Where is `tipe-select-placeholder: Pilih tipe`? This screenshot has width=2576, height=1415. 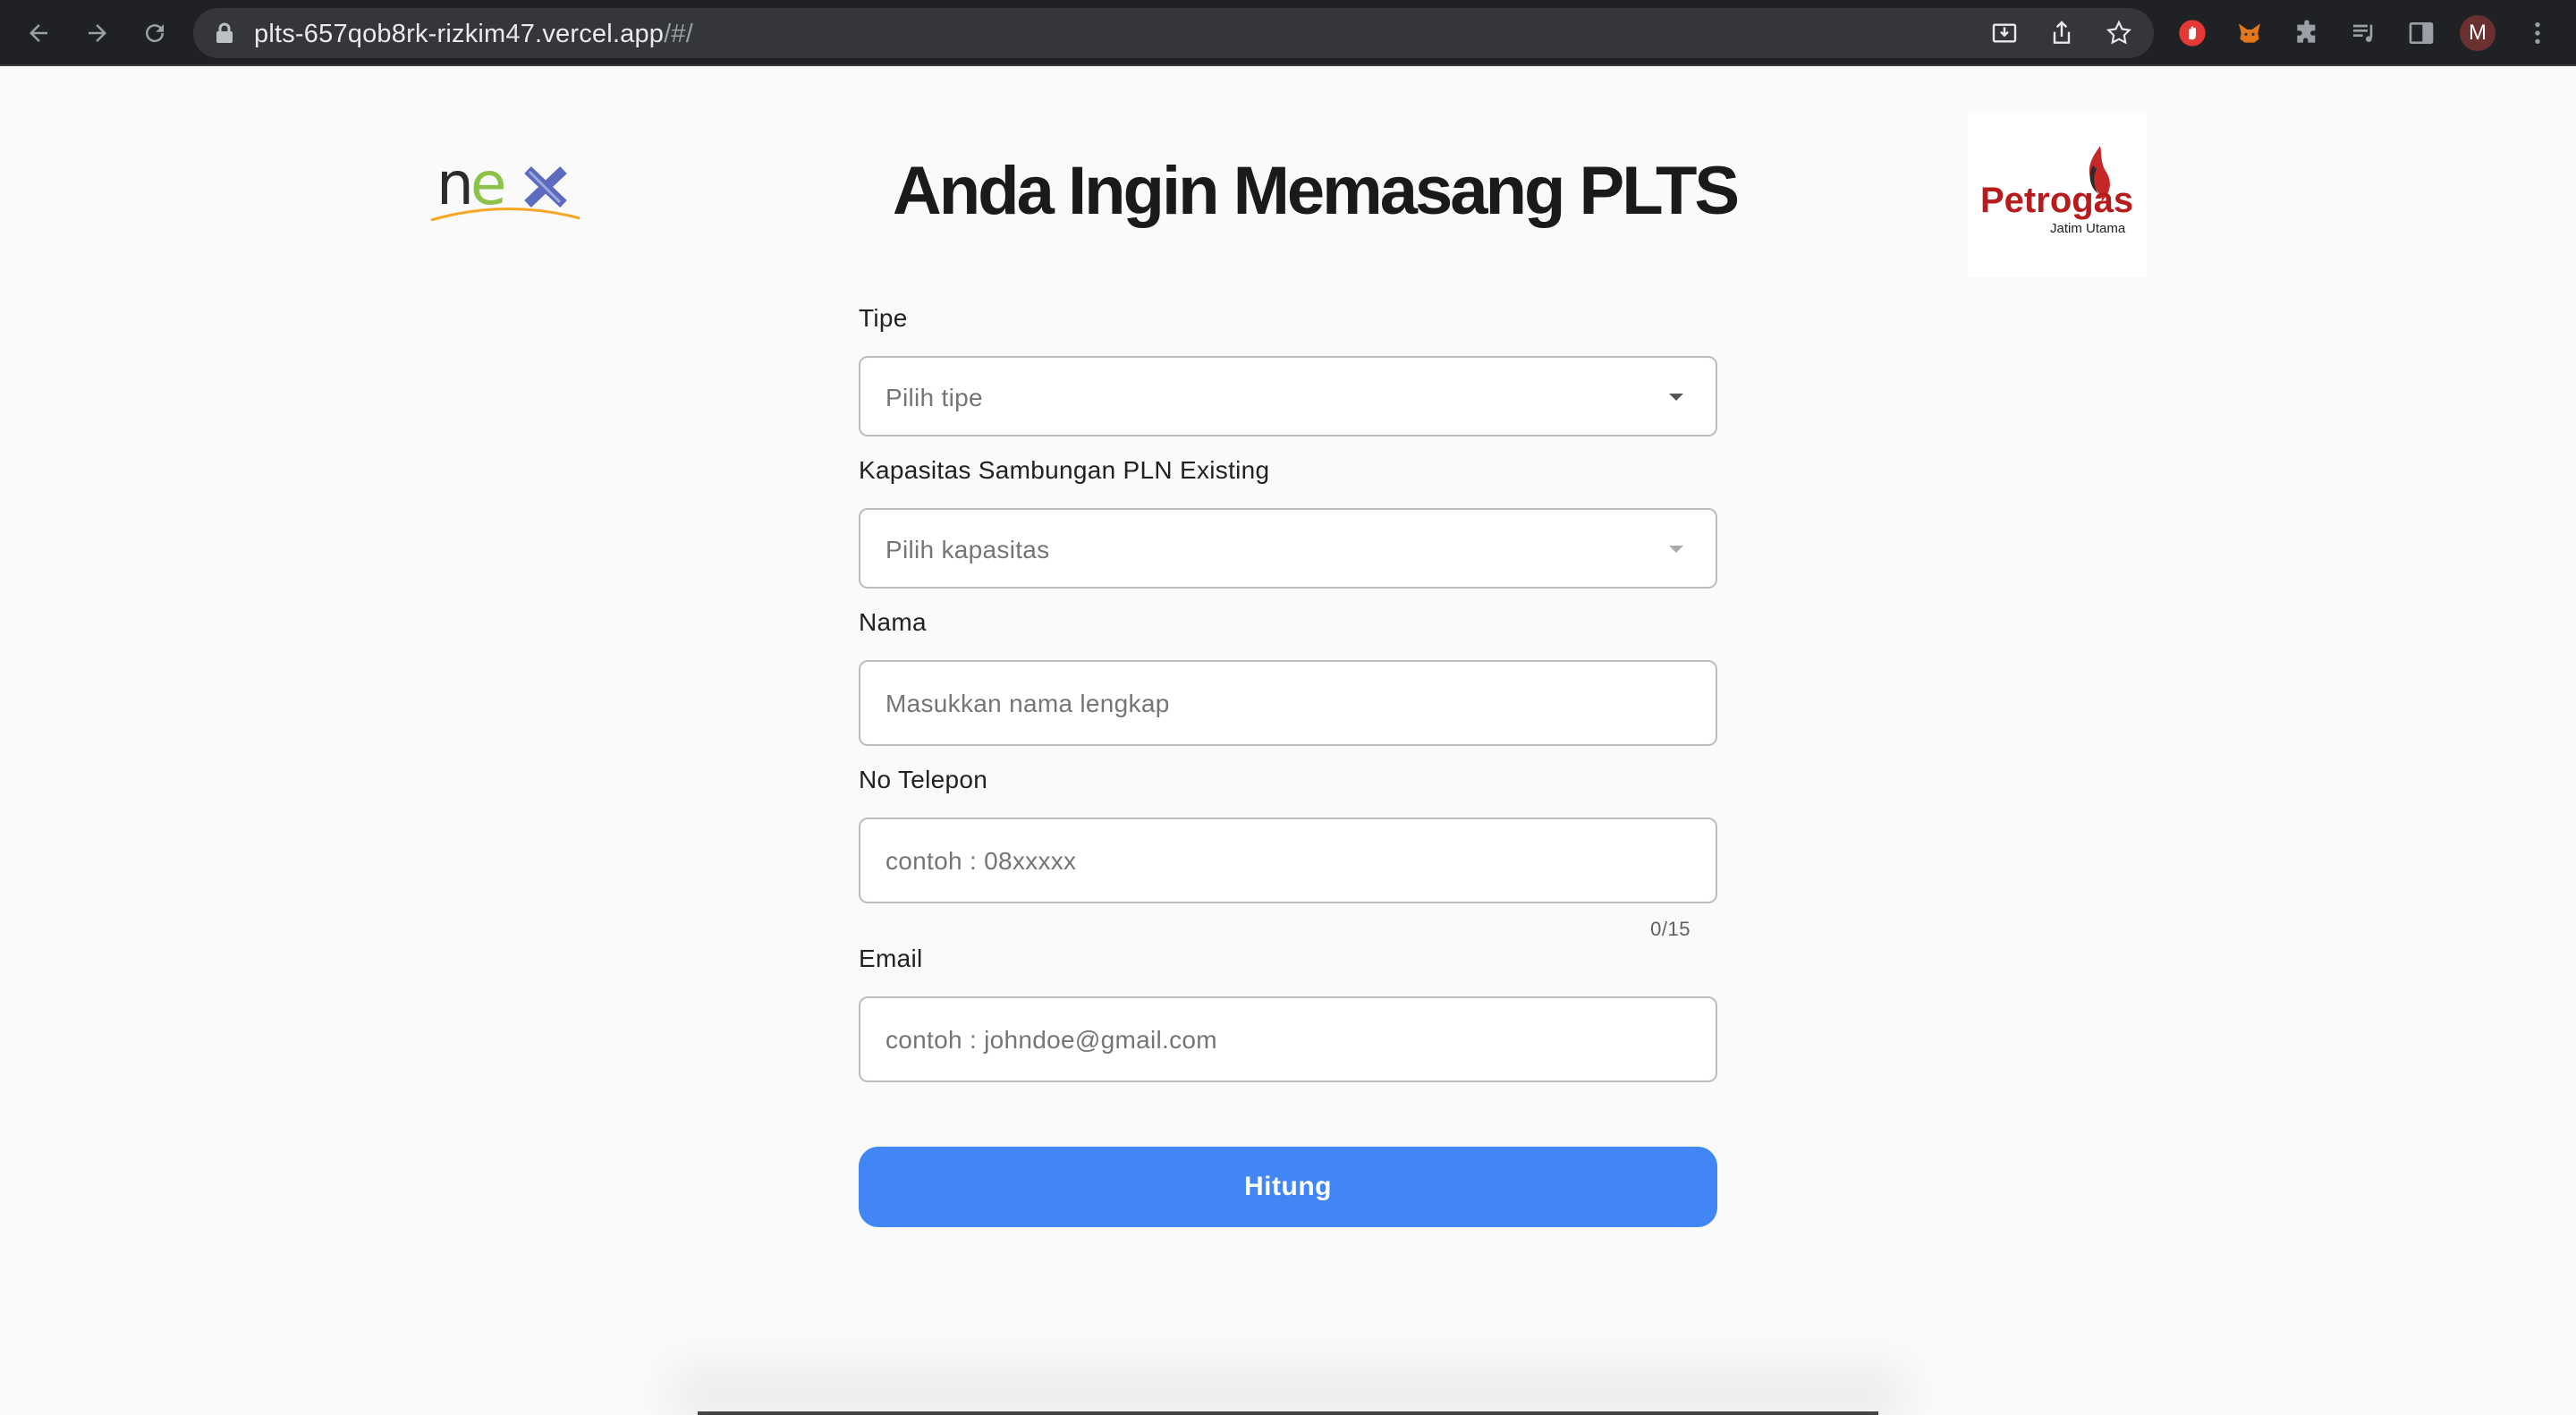
tipe-select-placeholder: Pilih tipe is located at coordinates (934, 397).